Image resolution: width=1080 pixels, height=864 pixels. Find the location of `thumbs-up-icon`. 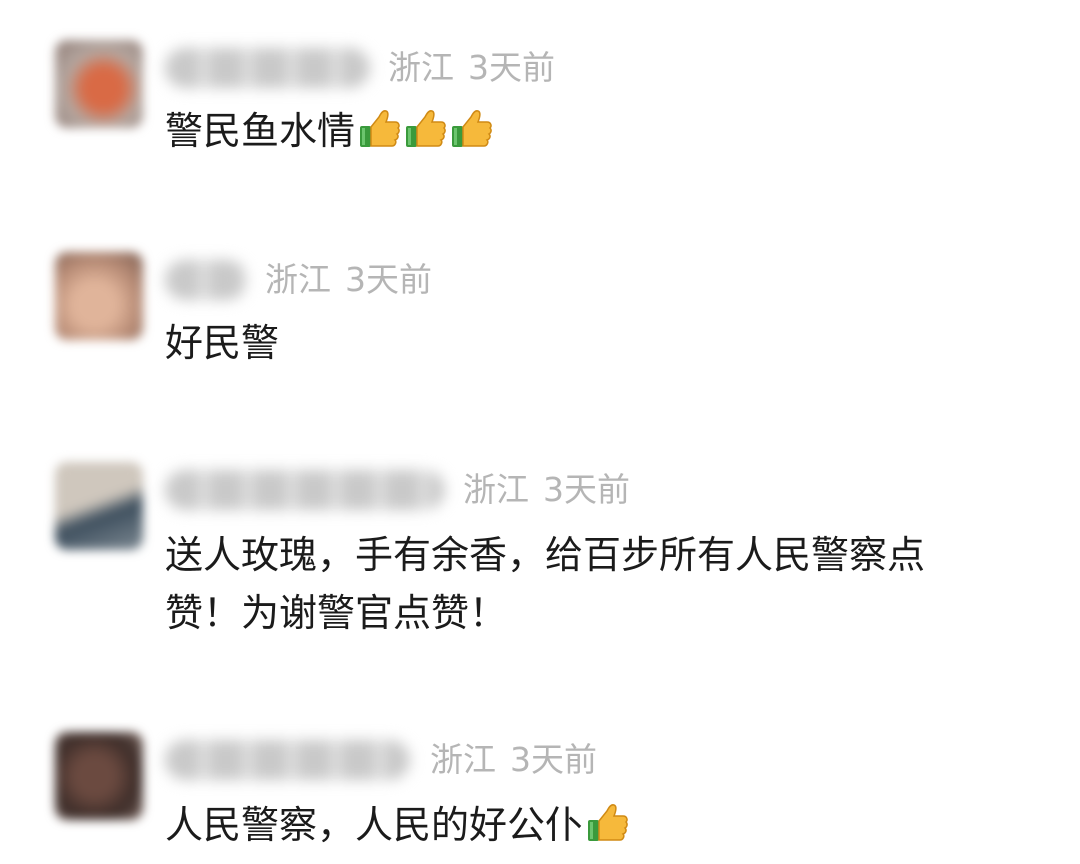

thumbs-up-icon is located at coordinates (607, 822).